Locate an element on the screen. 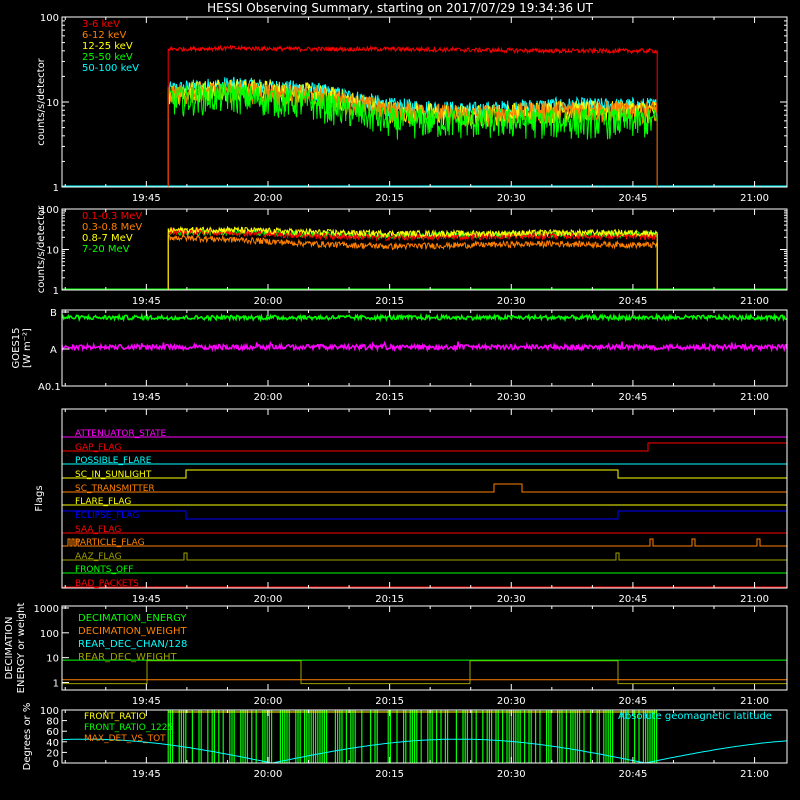 The image size is (800, 800). legend-entry: 0.8-7 MeV is located at coordinates (107, 238).